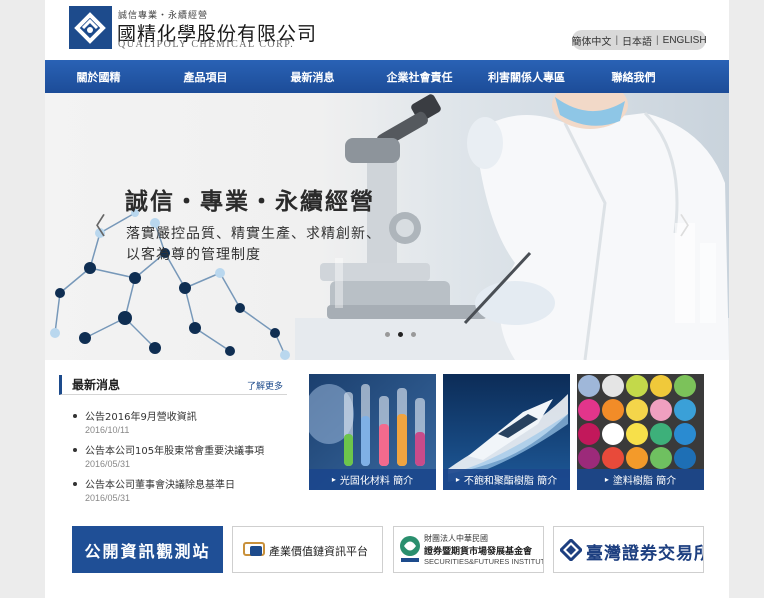 The width and height of the screenshot is (764, 598). What do you see at coordinates (571, 550) in the screenshot?
I see `twse-logo-icon` at bounding box center [571, 550].